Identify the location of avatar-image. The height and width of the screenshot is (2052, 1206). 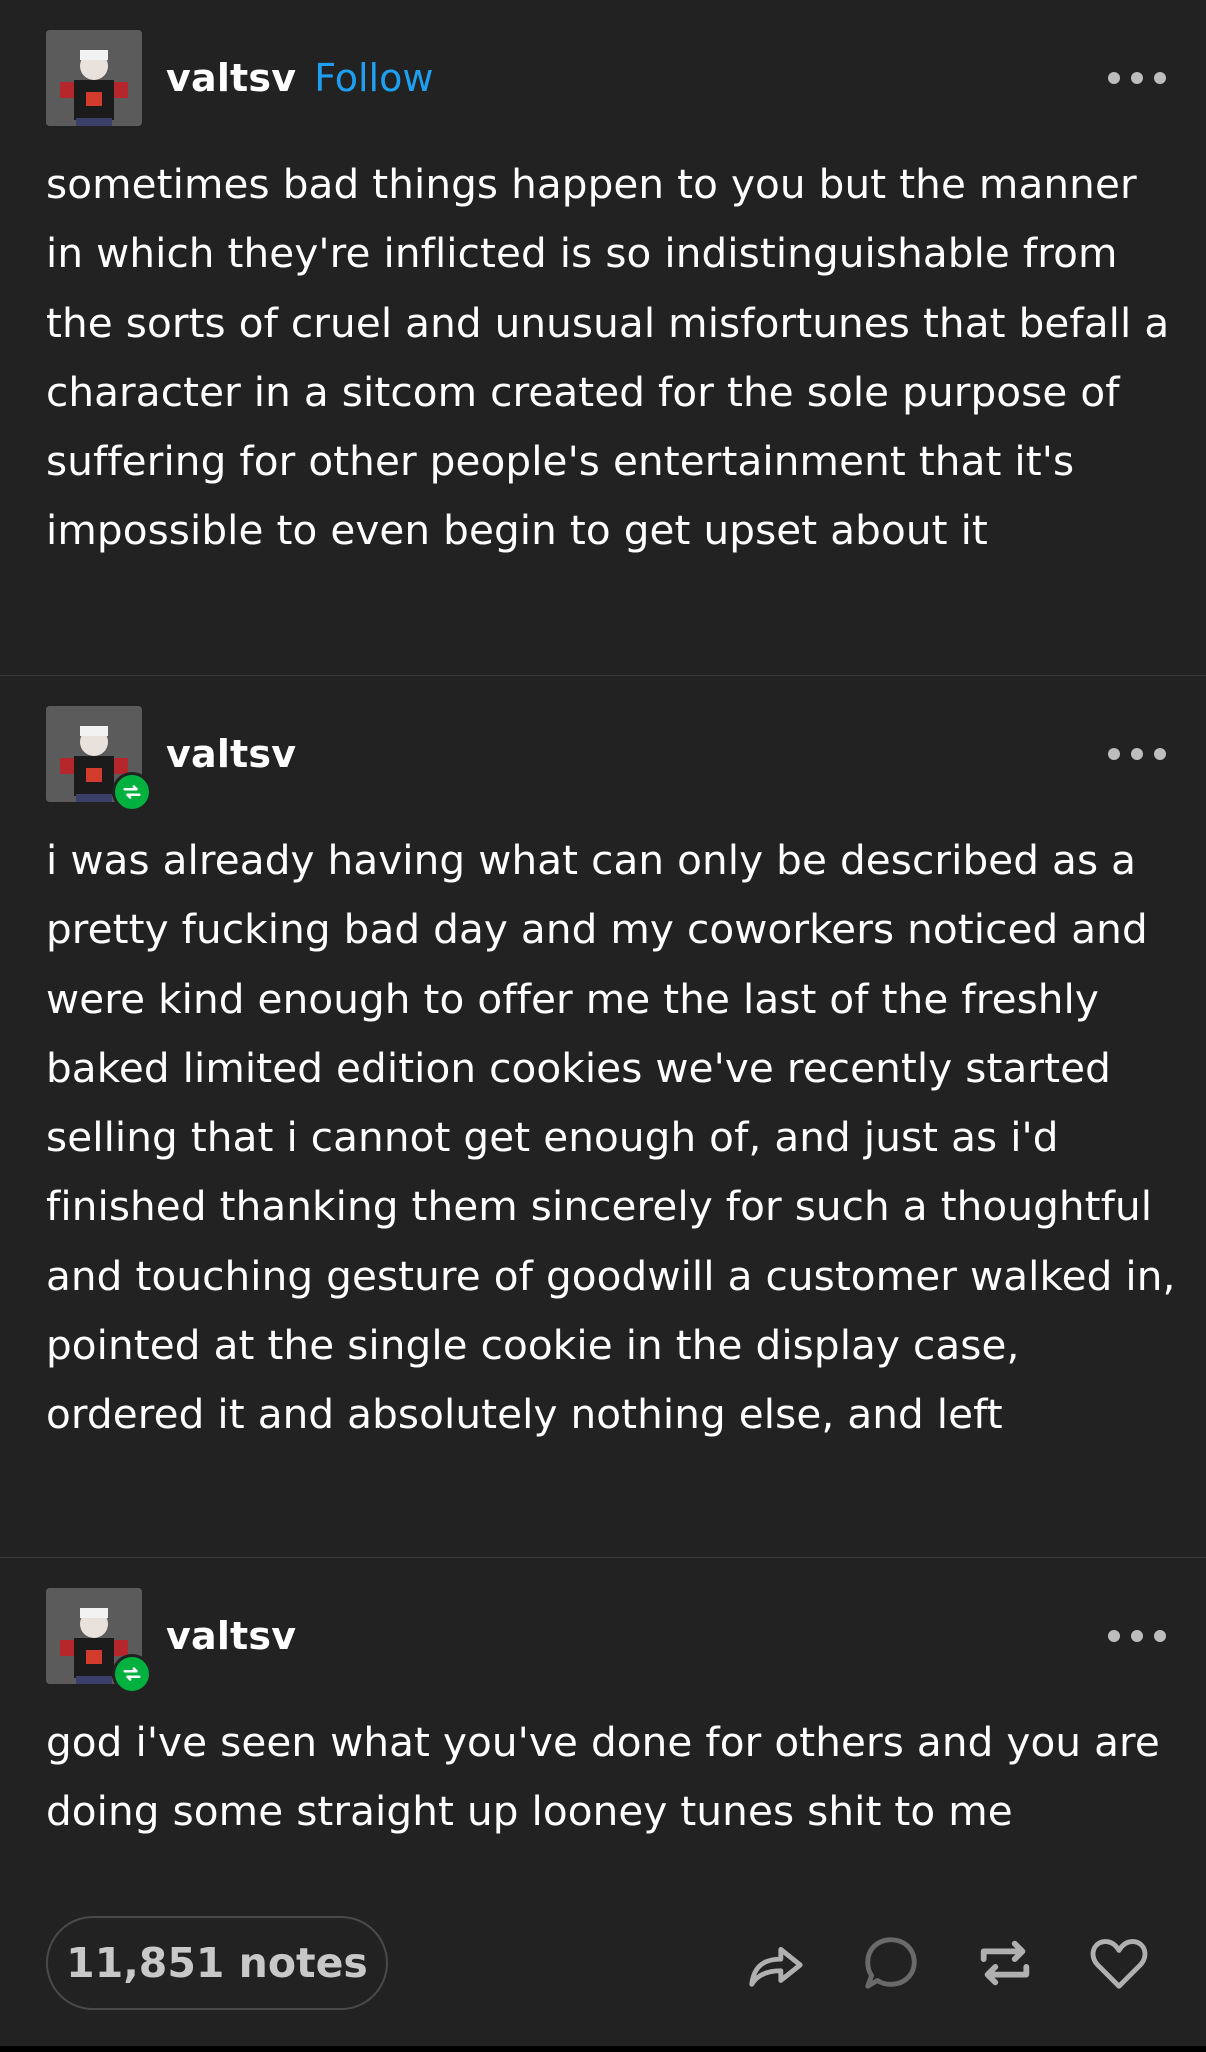
(94, 78).